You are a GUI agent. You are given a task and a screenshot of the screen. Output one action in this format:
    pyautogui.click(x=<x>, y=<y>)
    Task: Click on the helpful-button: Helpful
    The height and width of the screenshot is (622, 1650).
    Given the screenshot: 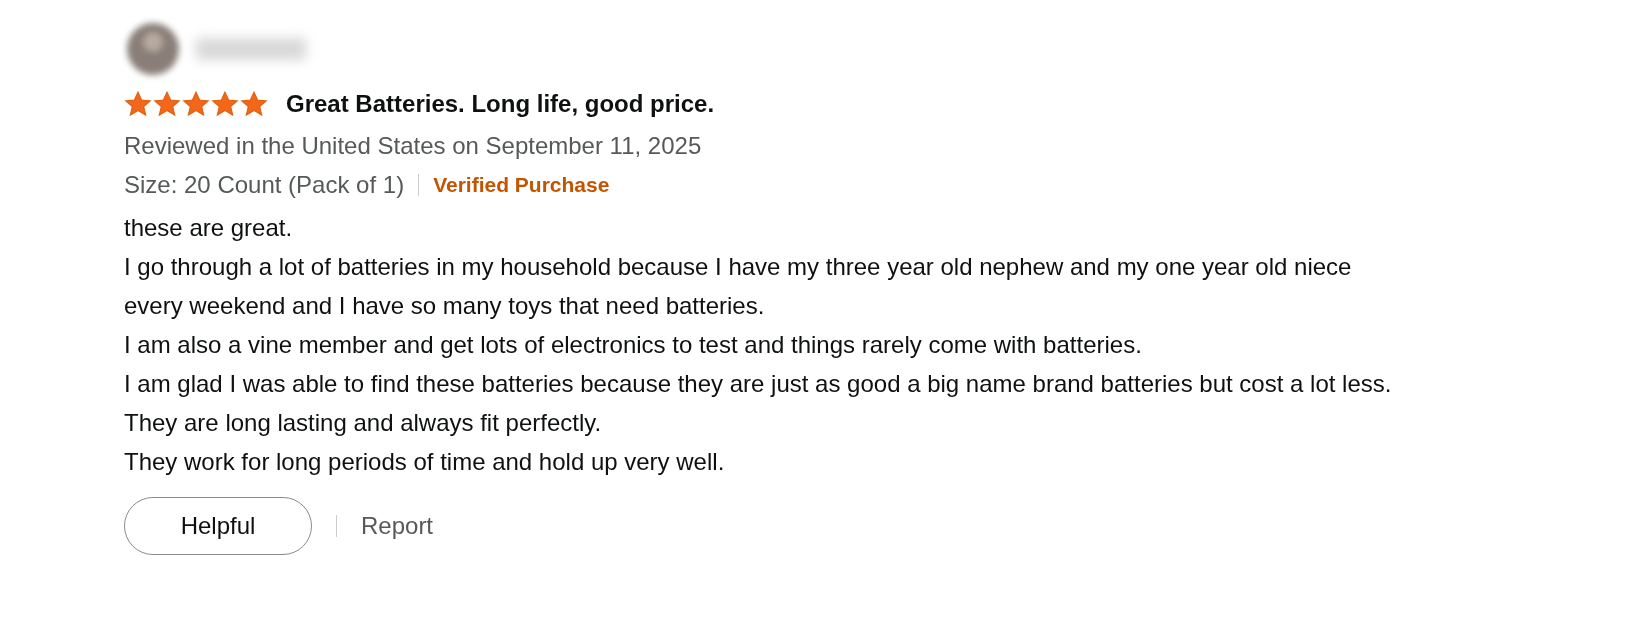 What is the action you would take?
    pyautogui.click(x=218, y=526)
    